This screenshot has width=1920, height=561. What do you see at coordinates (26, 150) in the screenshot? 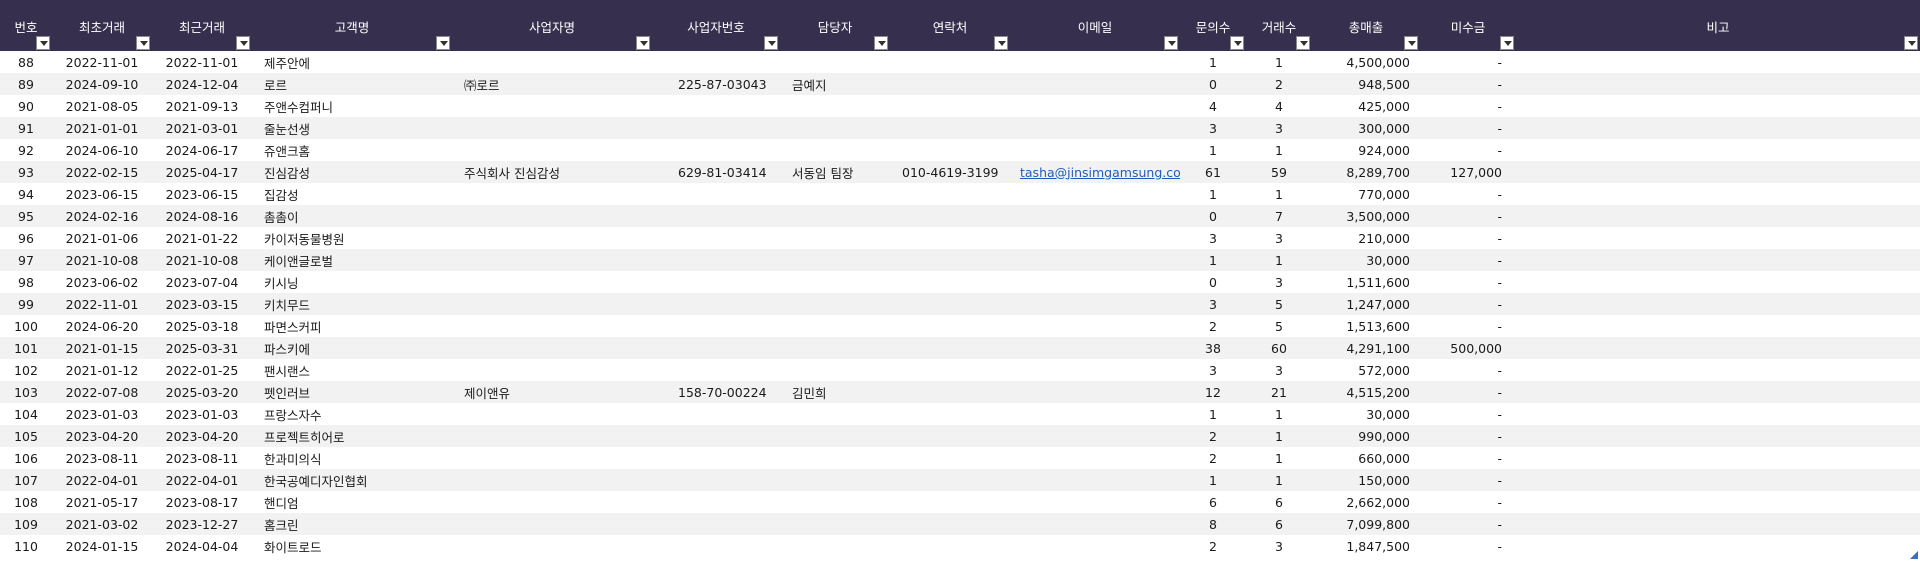
I see `cell-no: 92` at bounding box center [26, 150].